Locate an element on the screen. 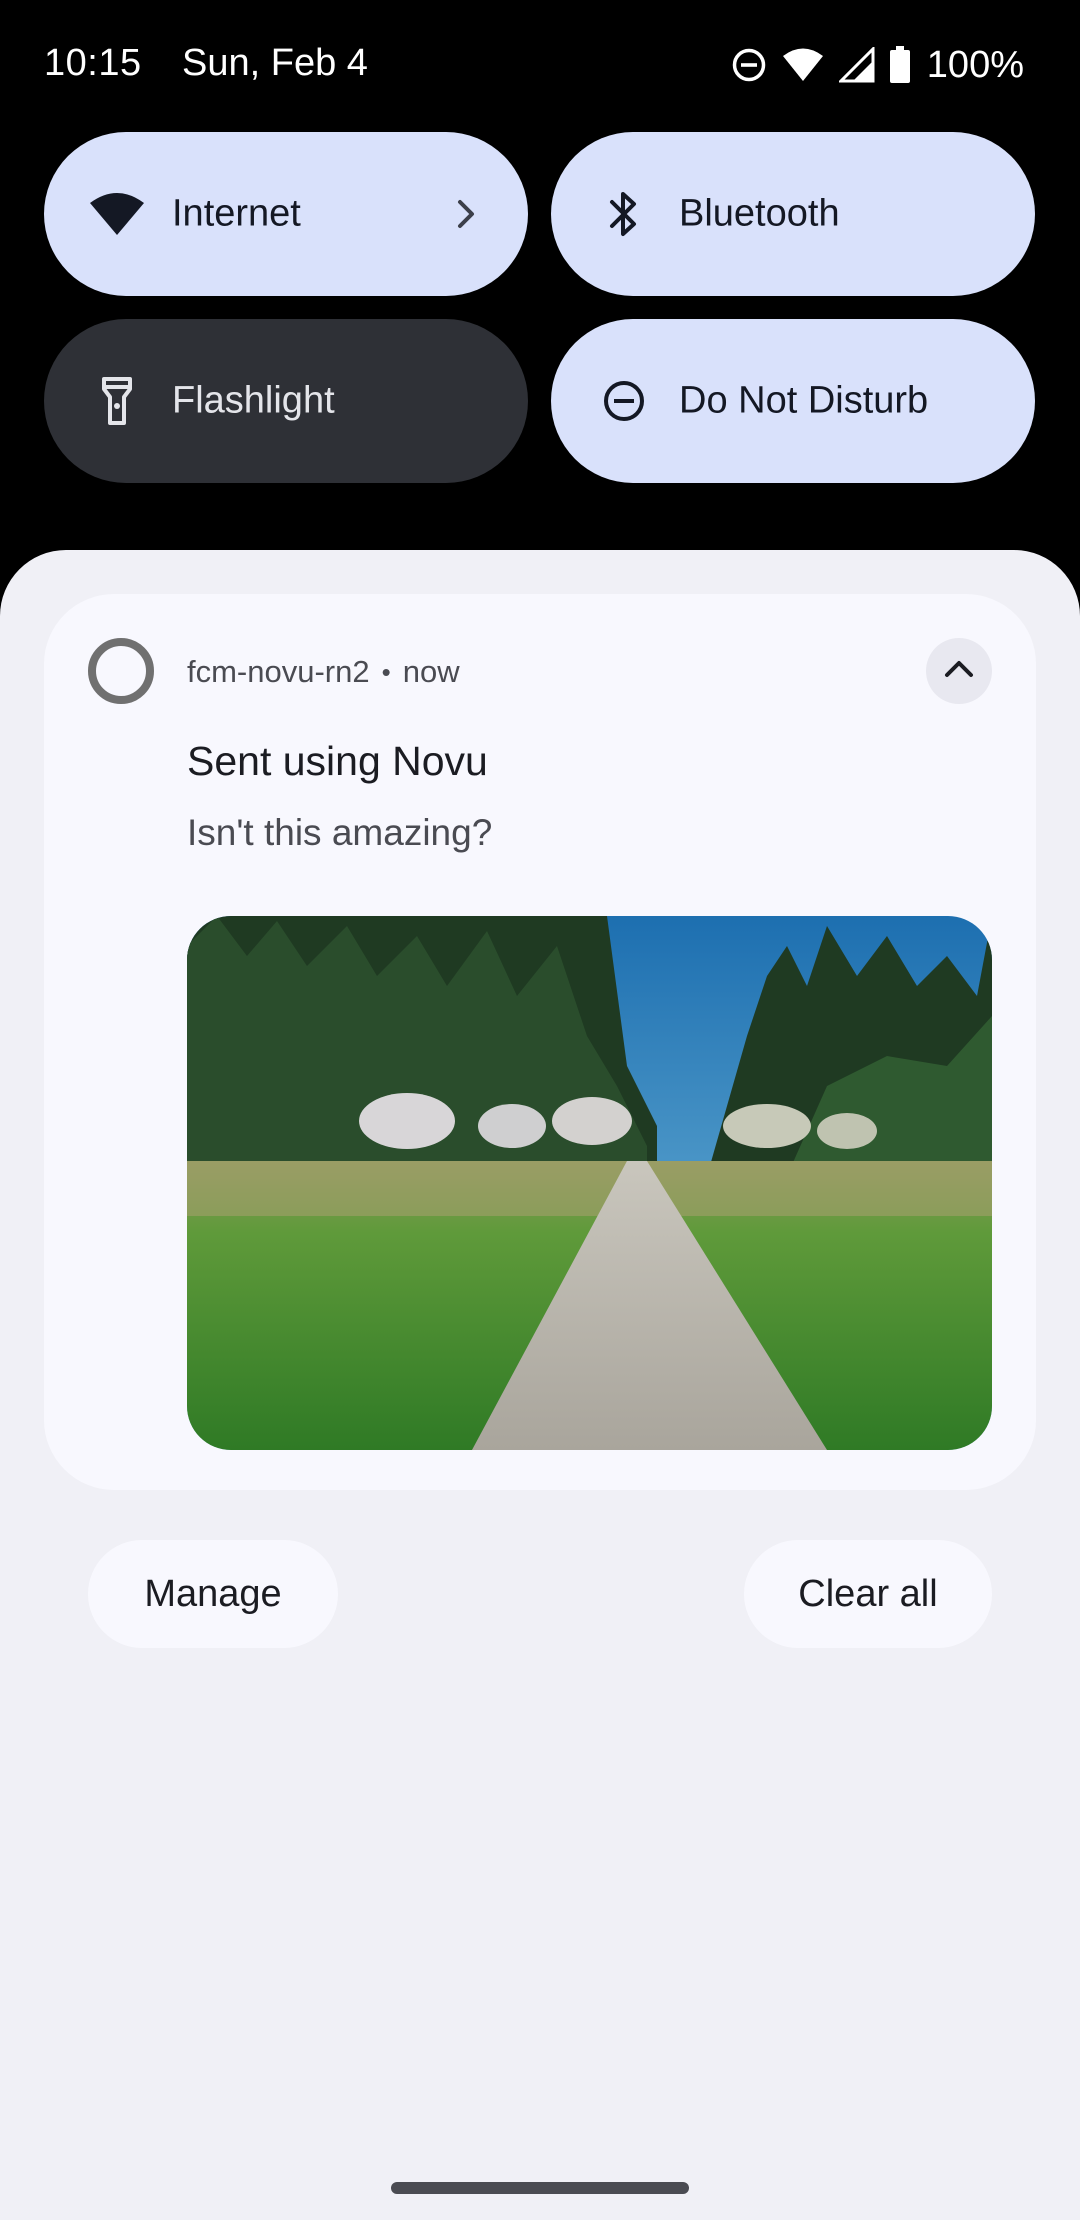 The height and width of the screenshot is (2220, 1080). tile-bluetooth: Bluetooth is located at coordinates (793, 214).